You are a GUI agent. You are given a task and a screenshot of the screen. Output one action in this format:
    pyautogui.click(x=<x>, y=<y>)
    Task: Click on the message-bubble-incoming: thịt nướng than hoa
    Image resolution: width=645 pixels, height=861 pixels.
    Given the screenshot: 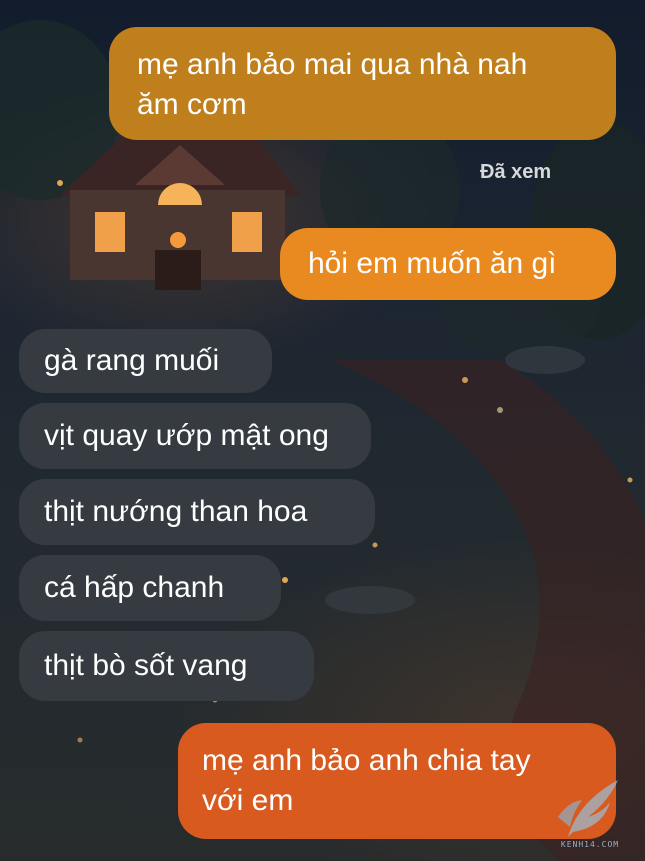 What is the action you would take?
    pyautogui.click(x=197, y=512)
    